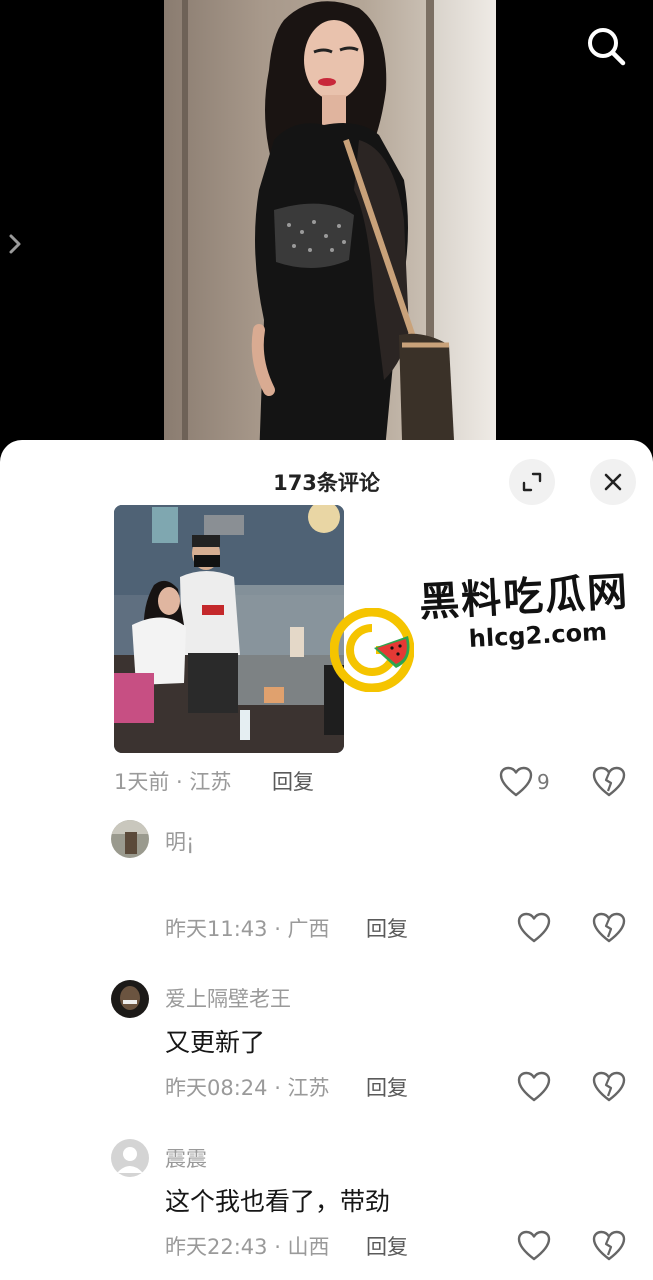 The image size is (653, 1280). I want to click on comment-time-location: 昨天08:24 · 江苏, so click(247, 1088).